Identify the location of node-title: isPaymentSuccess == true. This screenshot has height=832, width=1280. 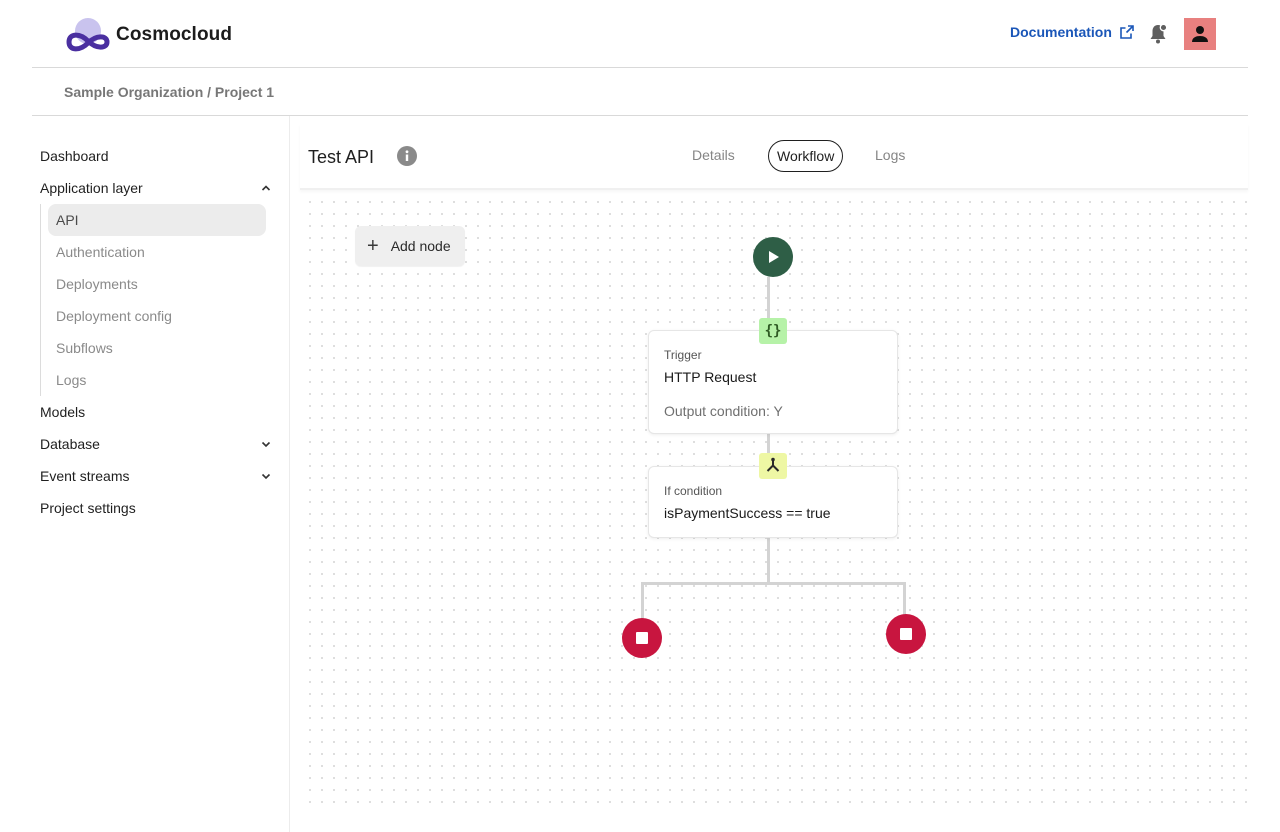
(747, 513).